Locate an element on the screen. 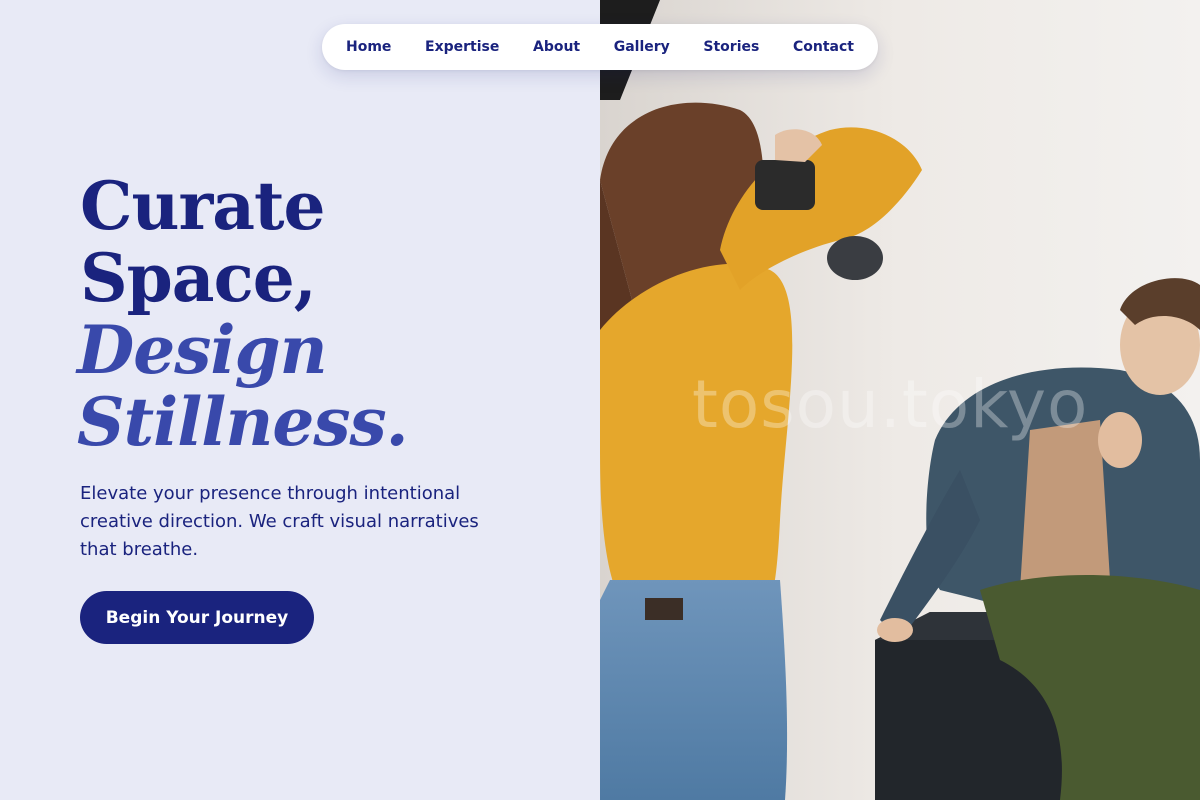 Image resolution: width=1200 pixels, height=800 pixels. nav-link-about: About is located at coordinates (556, 47).